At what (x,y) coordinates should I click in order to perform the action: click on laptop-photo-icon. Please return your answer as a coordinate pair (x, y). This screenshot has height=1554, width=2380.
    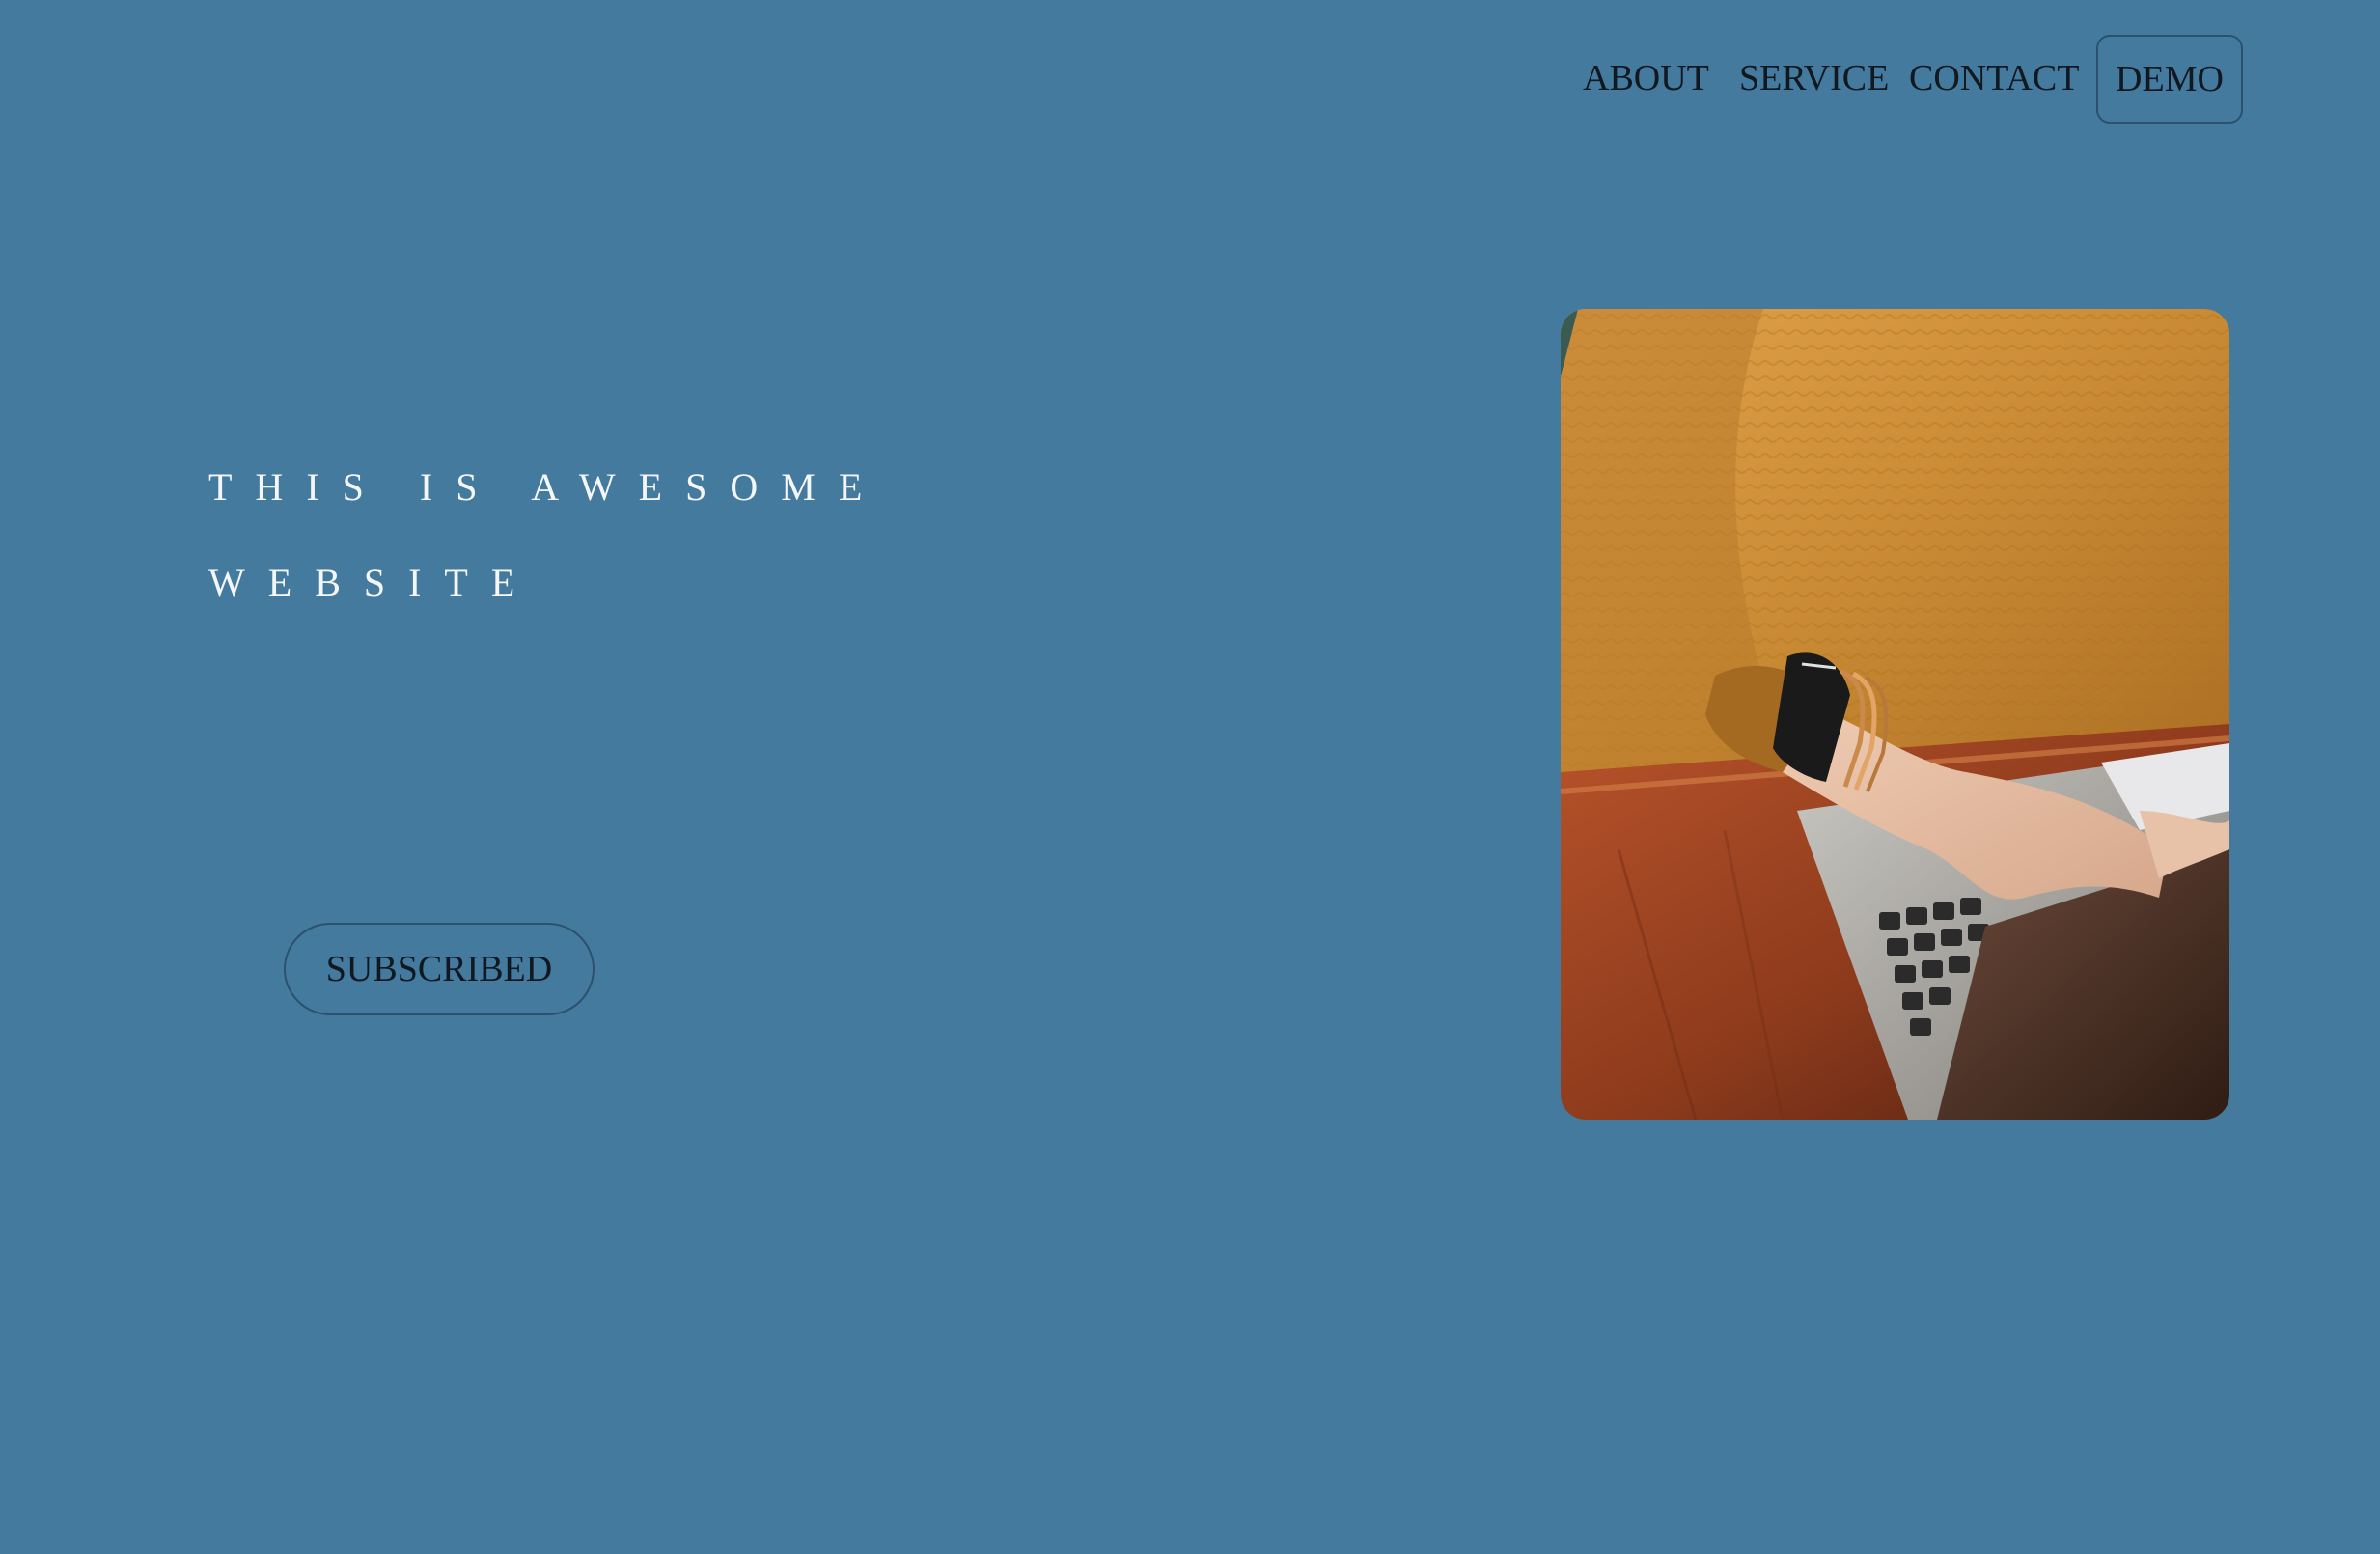
    Looking at the image, I should click on (1895, 714).